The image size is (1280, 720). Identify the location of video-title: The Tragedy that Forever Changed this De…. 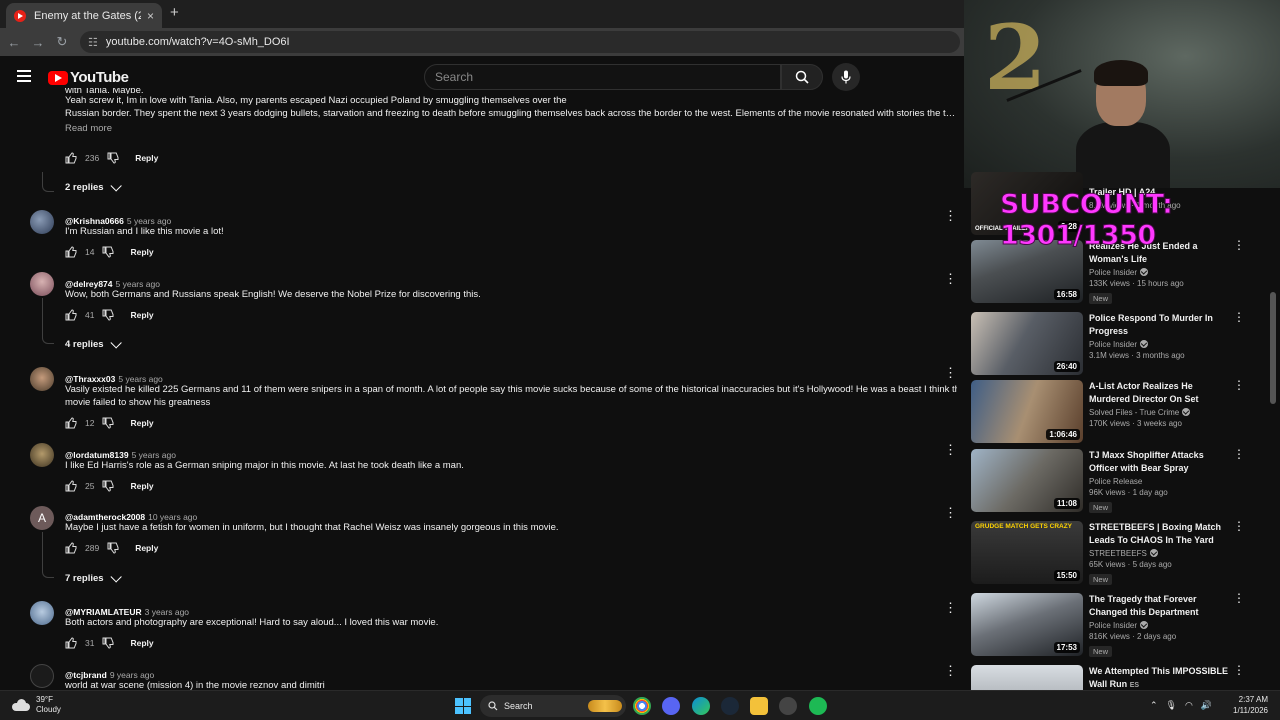
(1159, 606).